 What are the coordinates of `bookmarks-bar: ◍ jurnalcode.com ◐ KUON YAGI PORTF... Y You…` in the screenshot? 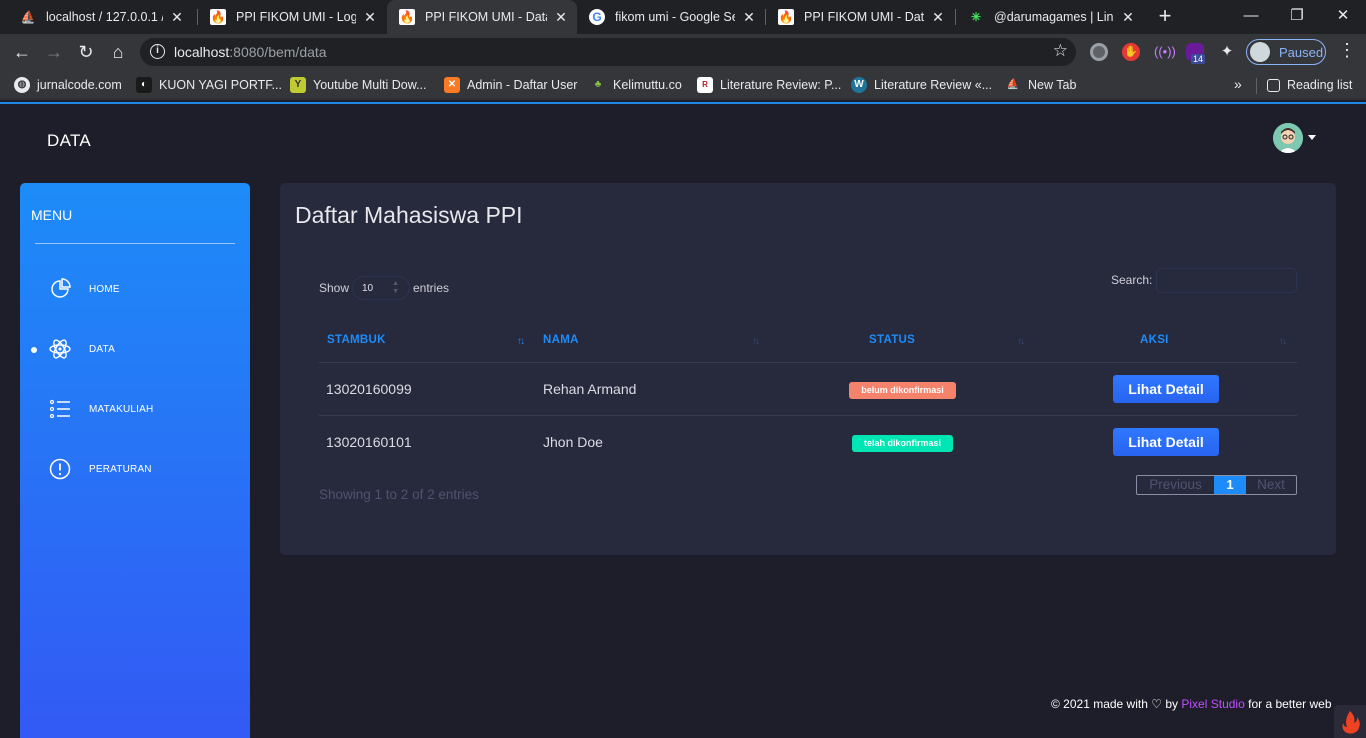 It's located at (683, 85).